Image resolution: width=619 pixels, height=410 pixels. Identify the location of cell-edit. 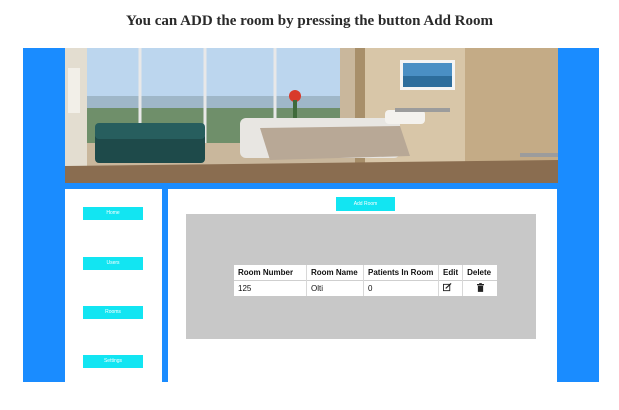
(451, 288).